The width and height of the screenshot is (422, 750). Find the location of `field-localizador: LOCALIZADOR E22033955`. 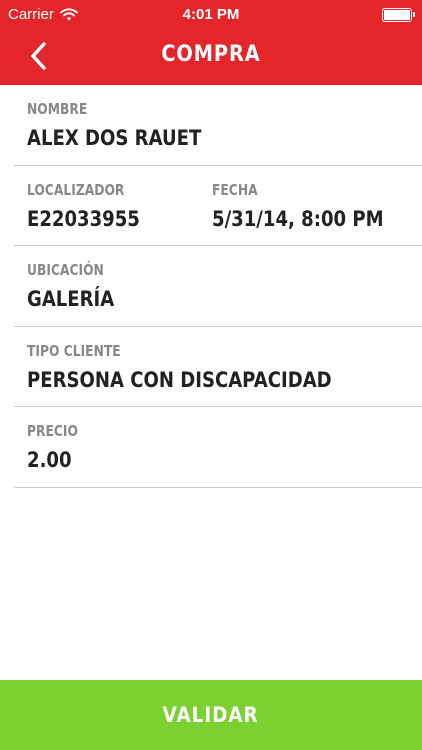

field-localizador: LOCALIZADOR E22033955 is located at coordinates (92, 206).